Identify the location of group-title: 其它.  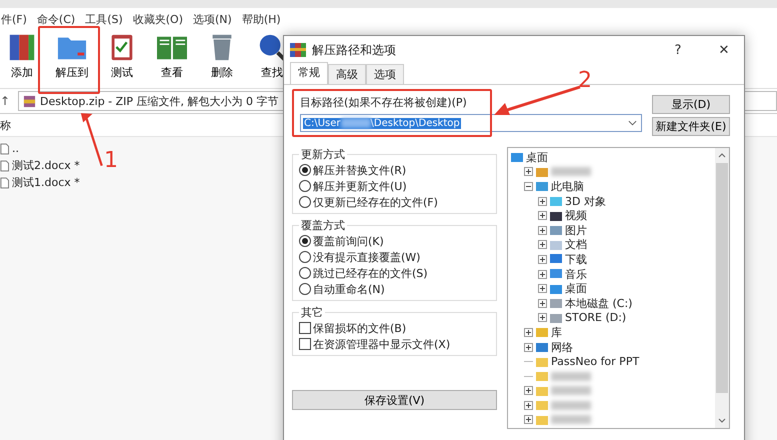
(312, 312).